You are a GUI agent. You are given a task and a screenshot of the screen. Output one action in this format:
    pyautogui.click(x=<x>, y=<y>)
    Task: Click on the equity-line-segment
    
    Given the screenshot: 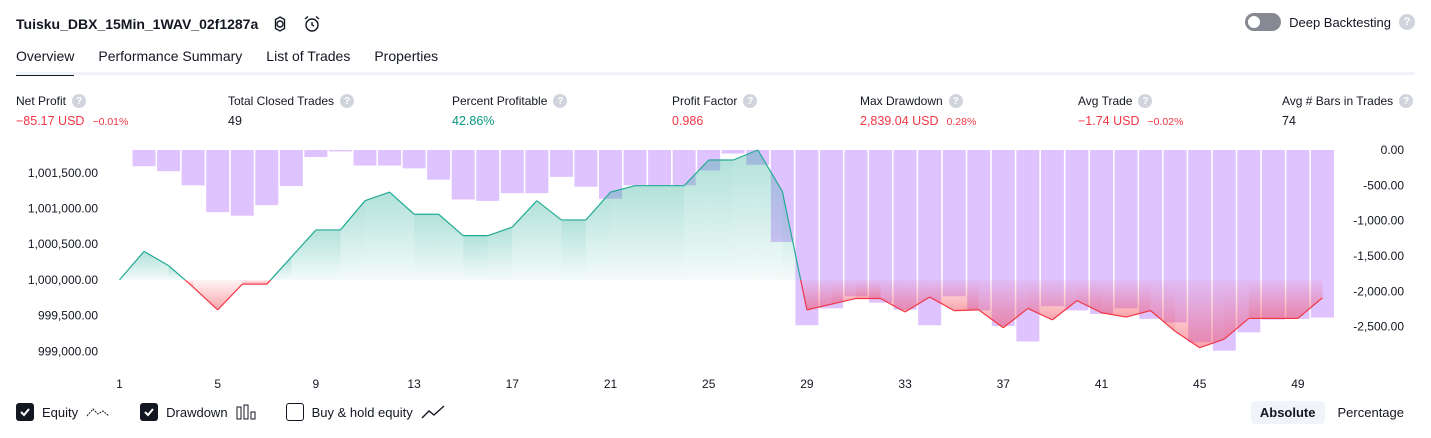 What is the action you would take?
    pyautogui.click(x=966, y=310)
    